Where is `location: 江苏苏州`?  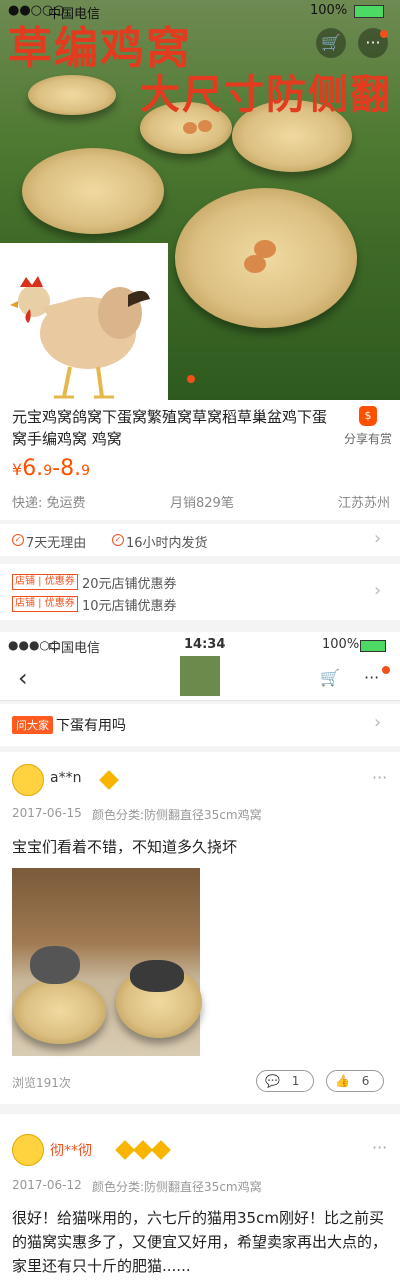 location: 江苏苏州 is located at coordinates (364, 503).